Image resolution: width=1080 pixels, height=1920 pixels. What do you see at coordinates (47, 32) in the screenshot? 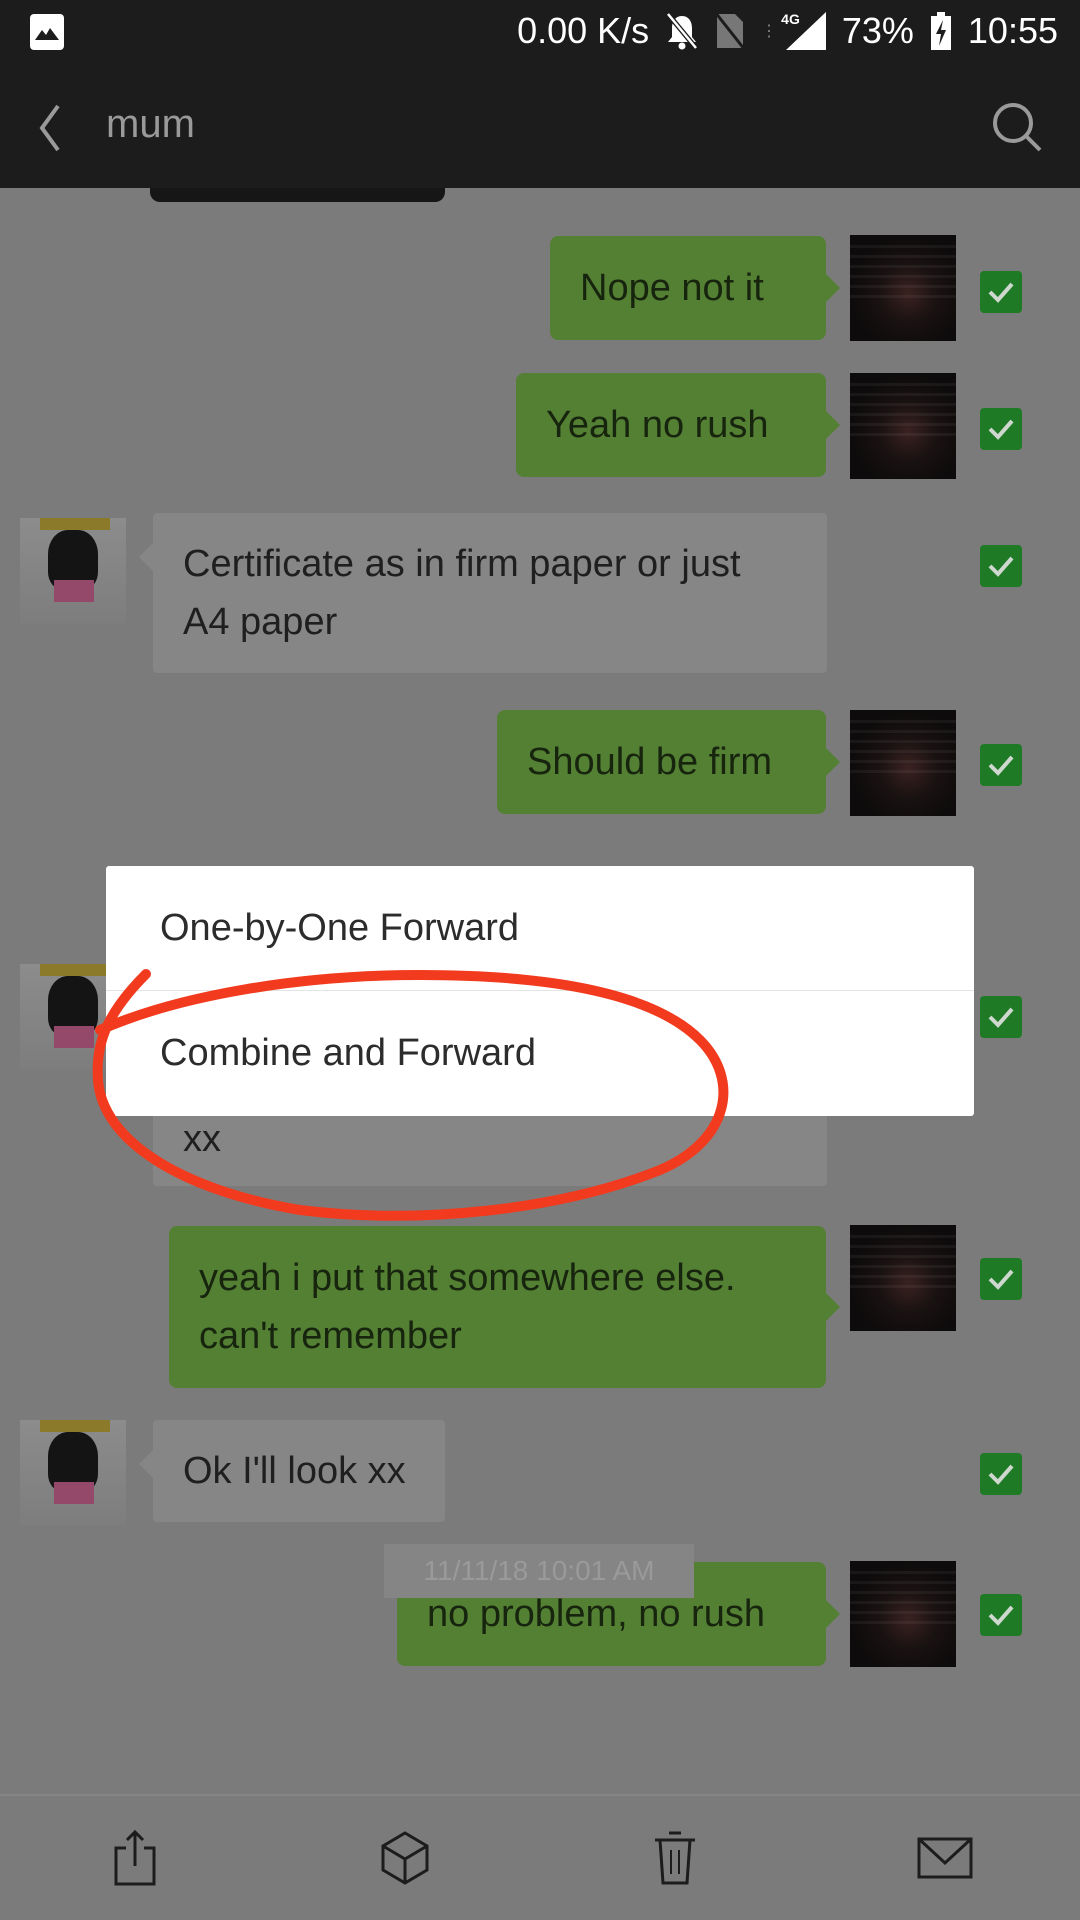
I see `gallery-icon` at bounding box center [47, 32].